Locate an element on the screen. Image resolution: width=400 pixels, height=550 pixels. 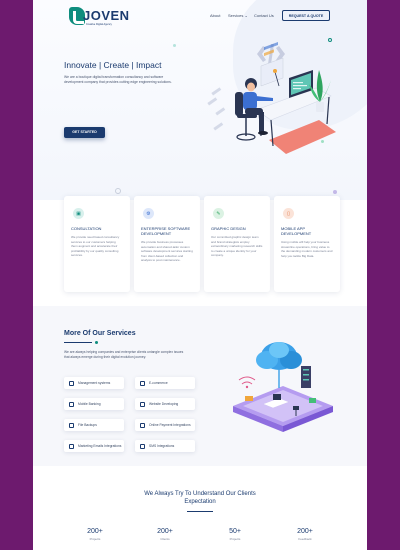
logo-tagline: Creative Digital Agency is located at coordinates (99, 24).